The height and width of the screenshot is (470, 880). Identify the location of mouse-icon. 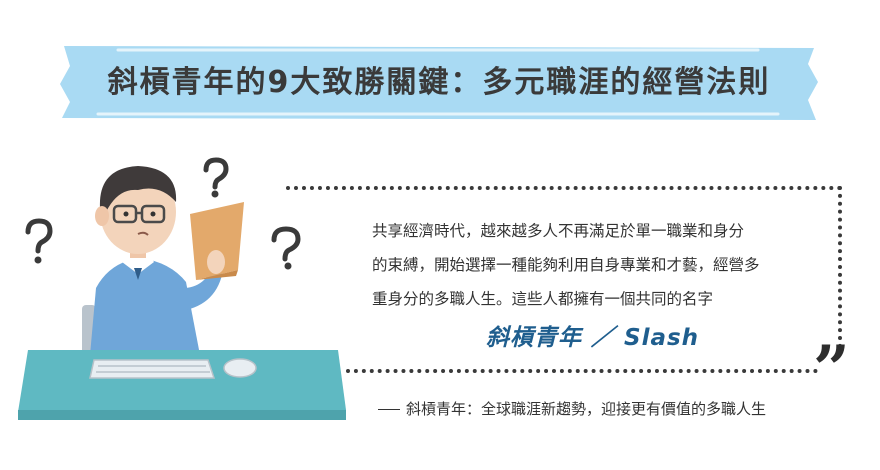
(240, 368).